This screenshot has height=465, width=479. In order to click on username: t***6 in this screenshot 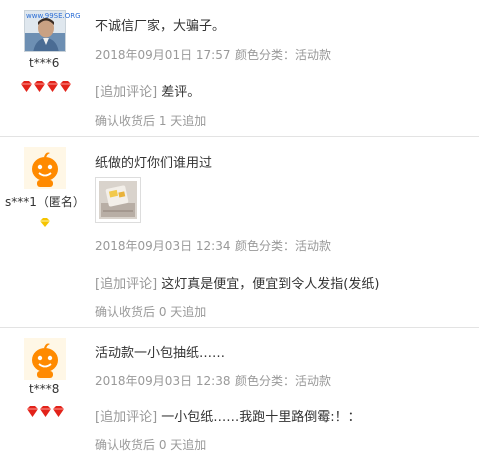, I will do `click(44, 63)`.